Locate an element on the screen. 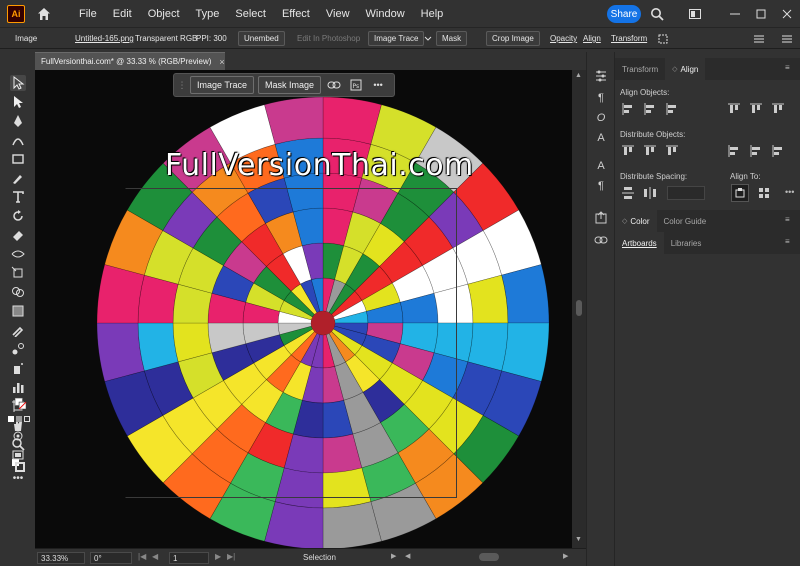 The image size is (800, 566). tab-color-guide: Color Guide is located at coordinates (685, 221).